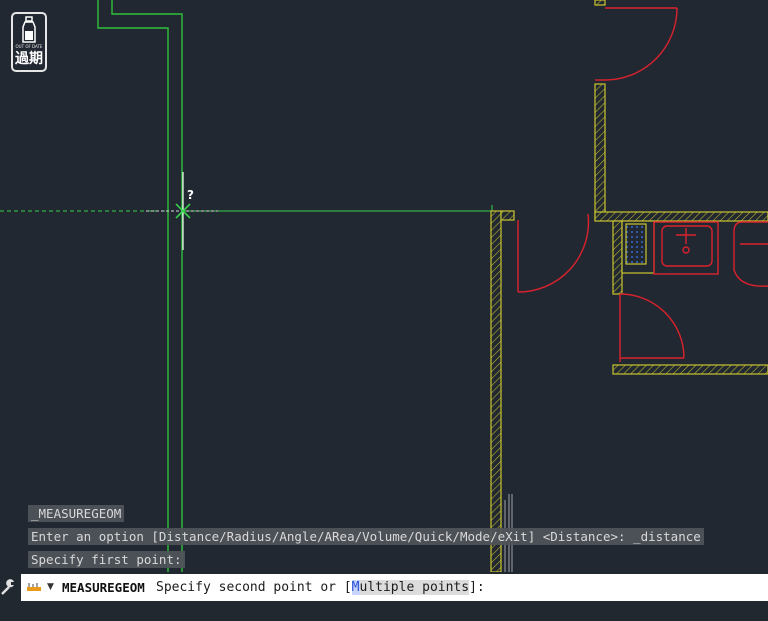 The height and width of the screenshot is (621, 768). What do you see at coordinates (414, 587) in the screenshot?
I see `option-label: ultiple points` at bounding box center [414, 587].